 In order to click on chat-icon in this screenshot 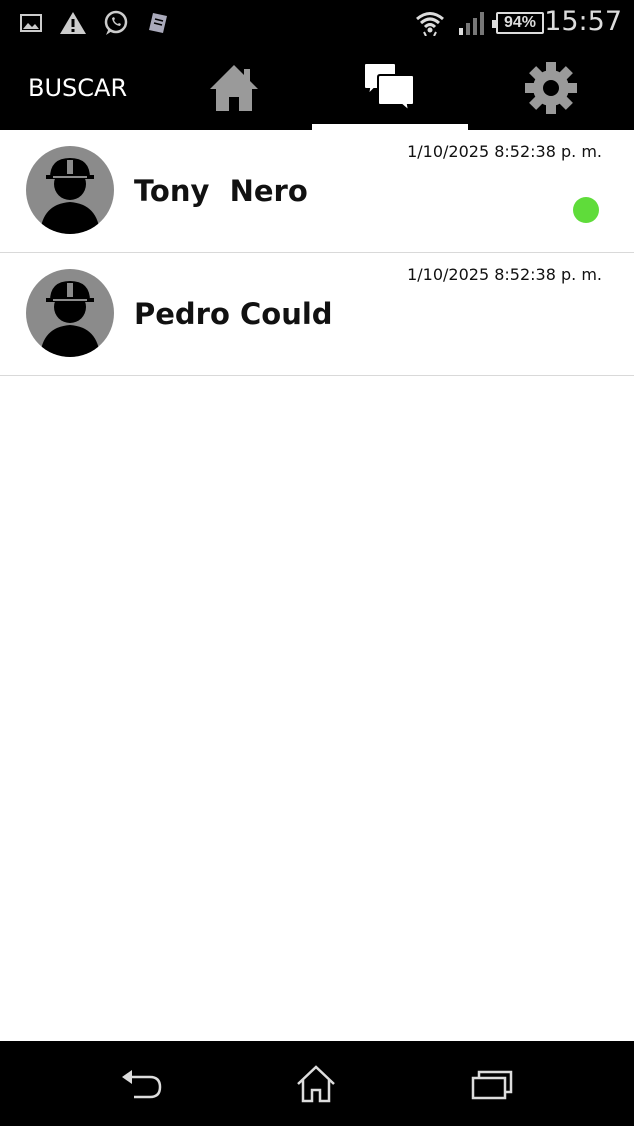, I will do `click(389, 88)`.